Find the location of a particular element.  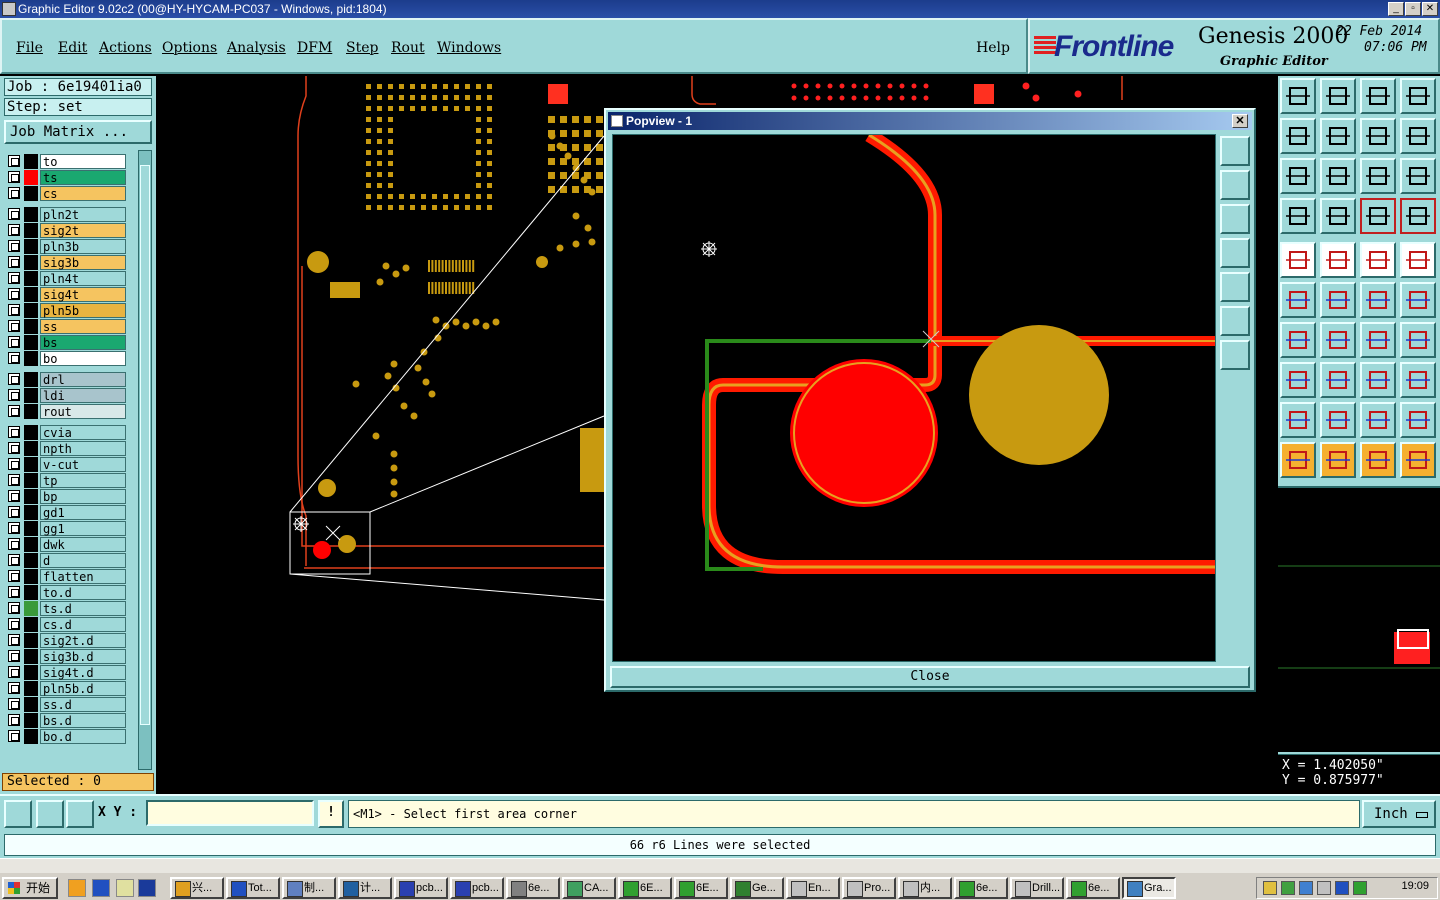

menu-options: Options is located at coordinates (189, 48).